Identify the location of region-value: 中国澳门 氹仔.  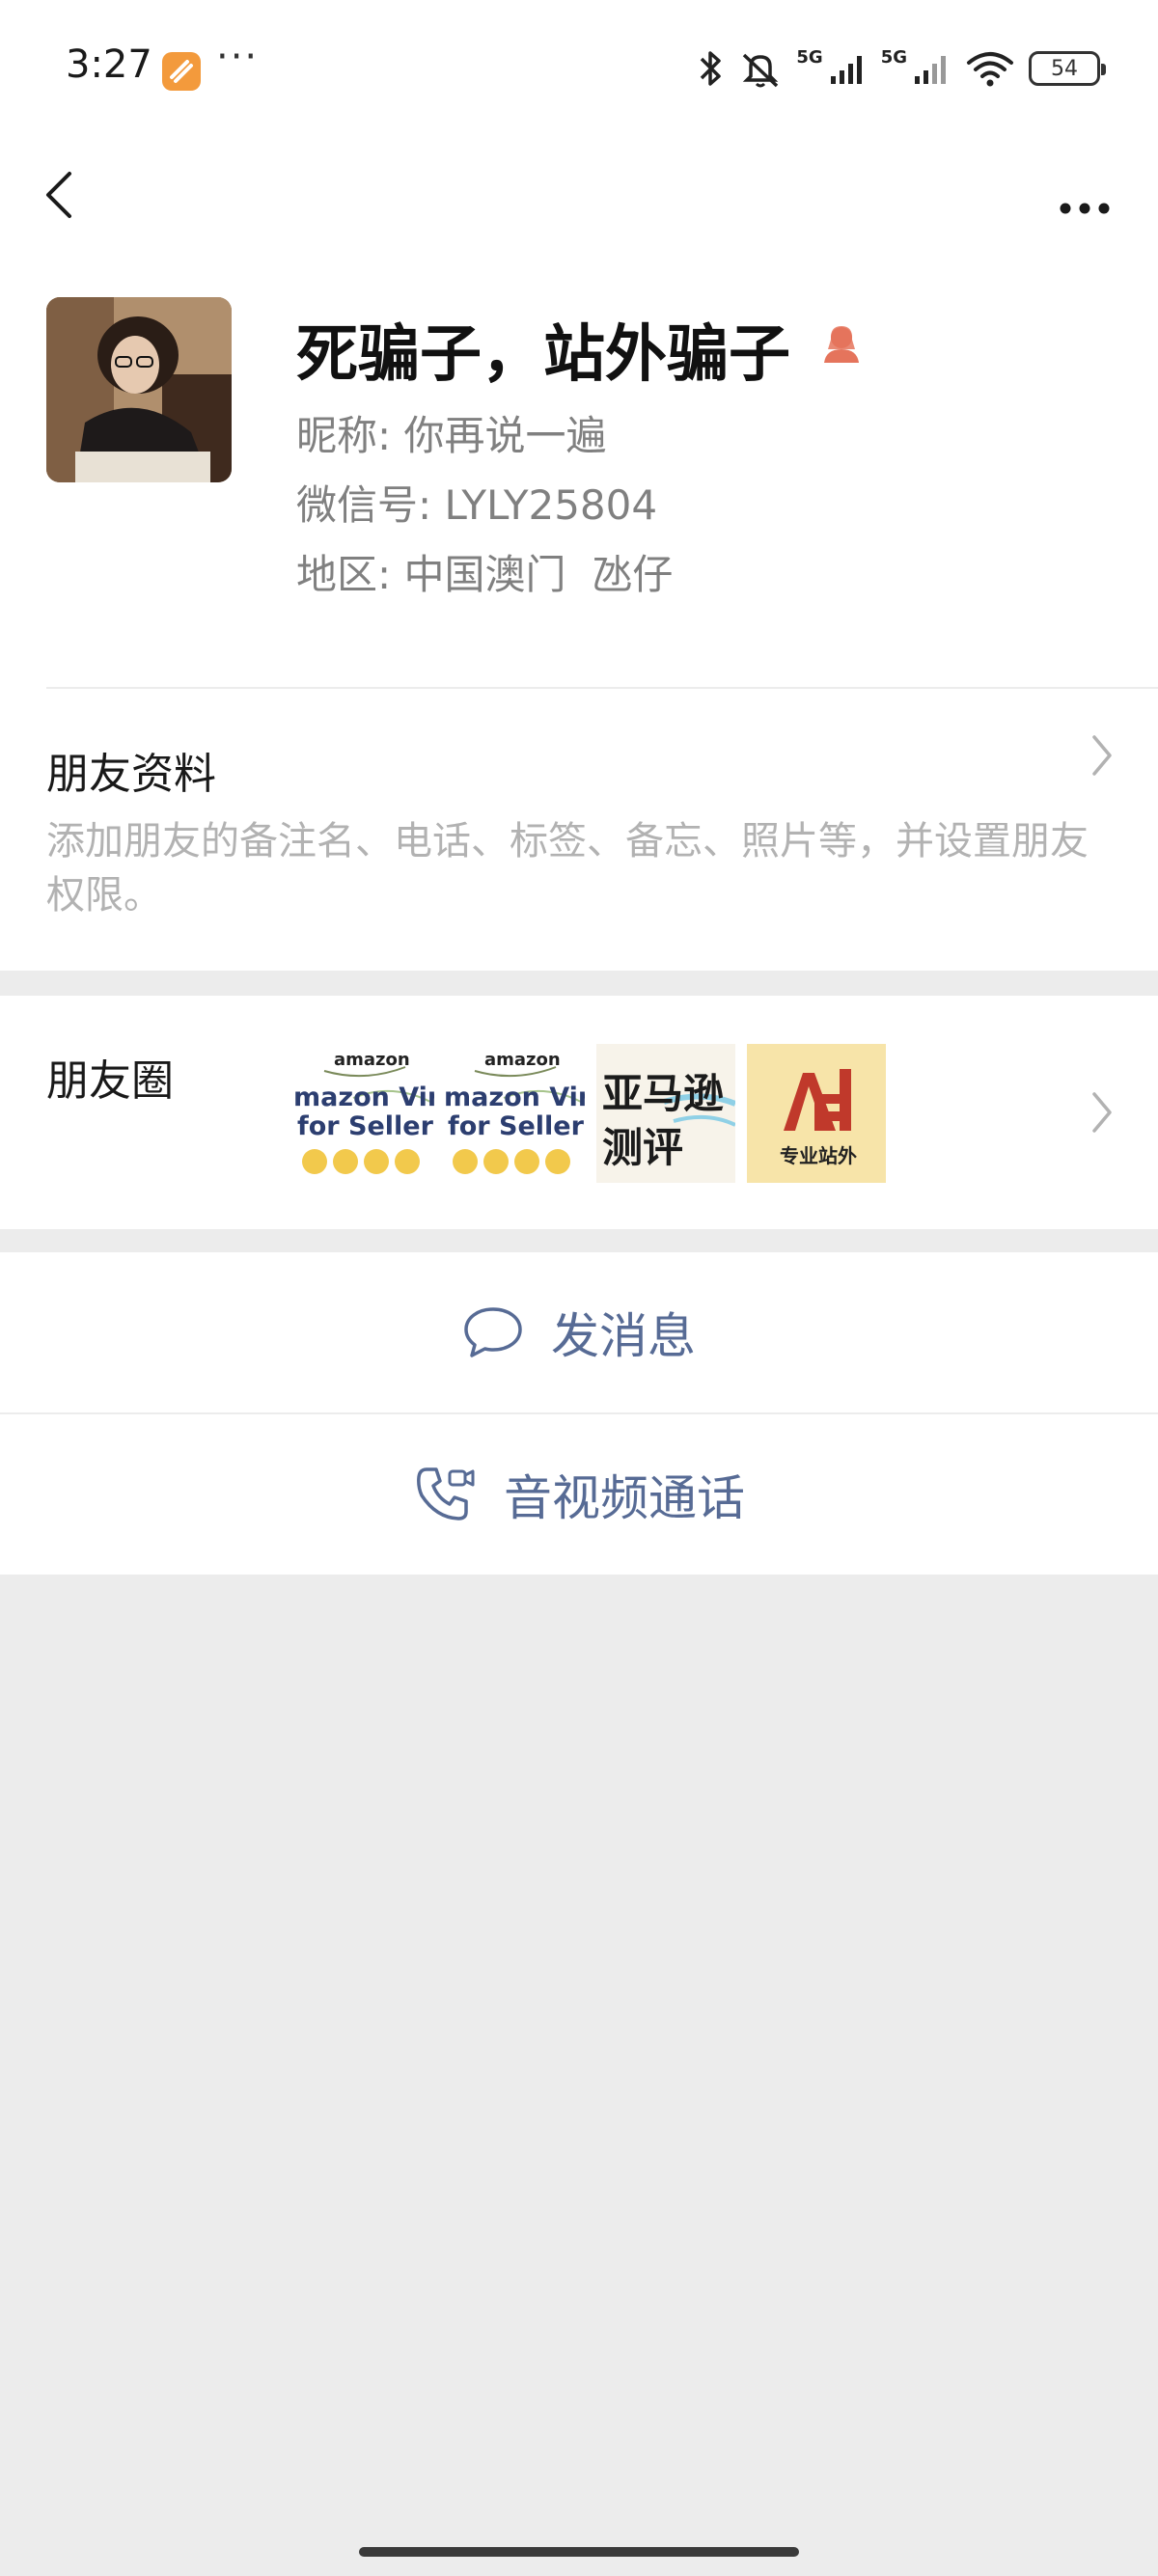
(538, 574).